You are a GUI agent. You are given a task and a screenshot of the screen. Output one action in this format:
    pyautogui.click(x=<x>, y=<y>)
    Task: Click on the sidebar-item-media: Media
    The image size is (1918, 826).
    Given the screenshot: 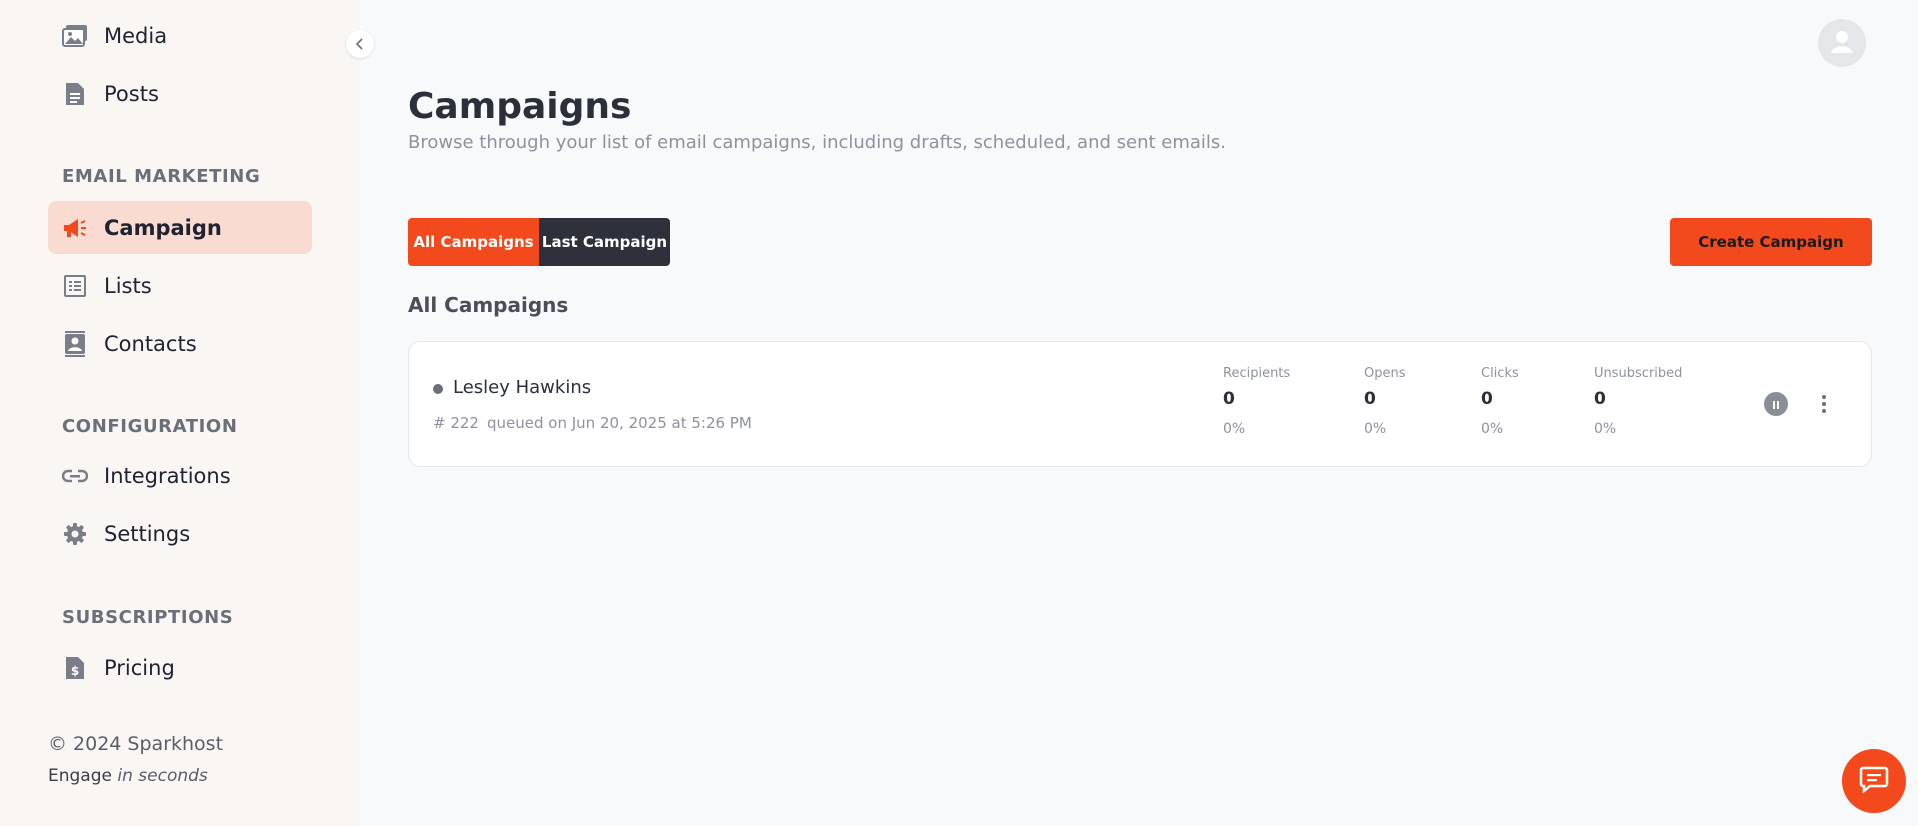 What is the action you would take?
    pyautogui.click(x=180, y=35)
    